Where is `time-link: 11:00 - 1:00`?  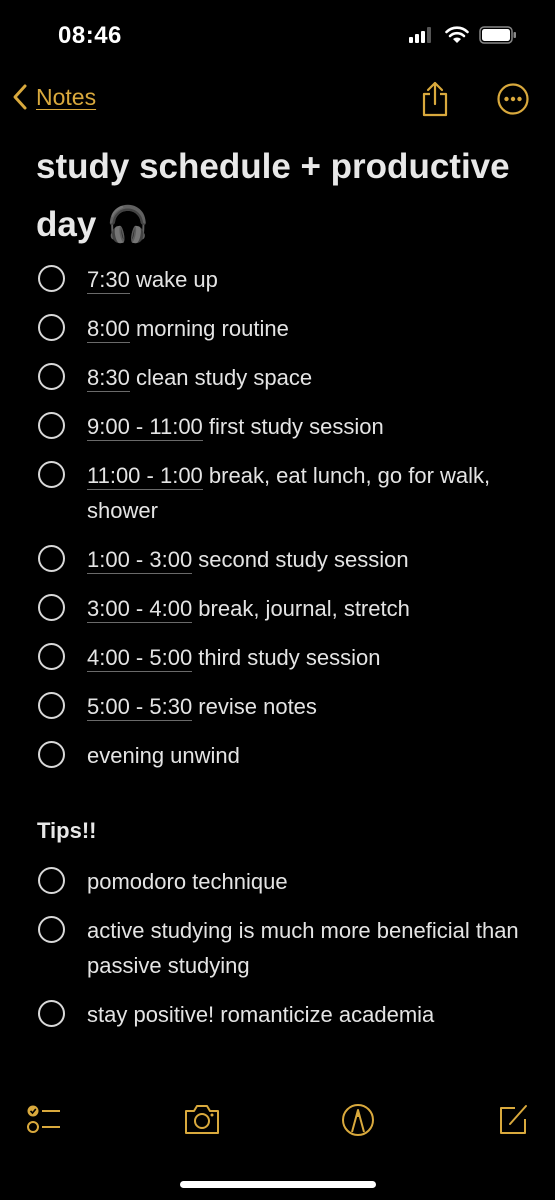 time-link: 11:00 - 1:00 is located at coordinates (145, 476).